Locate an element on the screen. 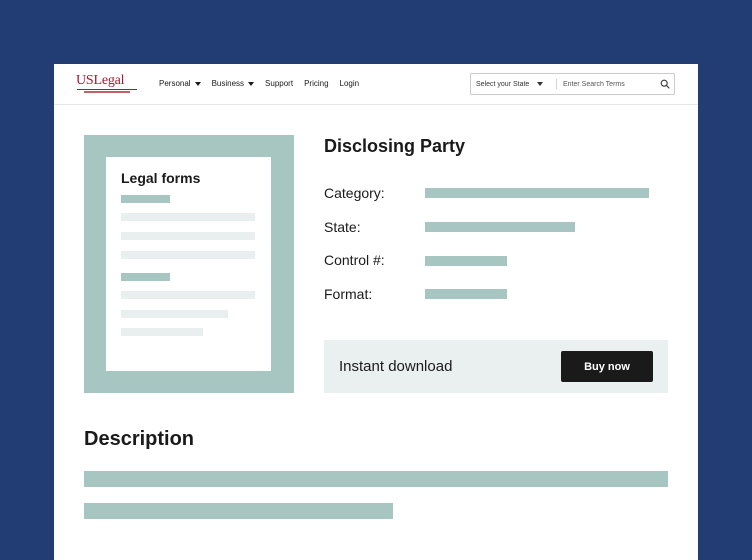  nav-item-login: Login is located at coordinates (350, 83).